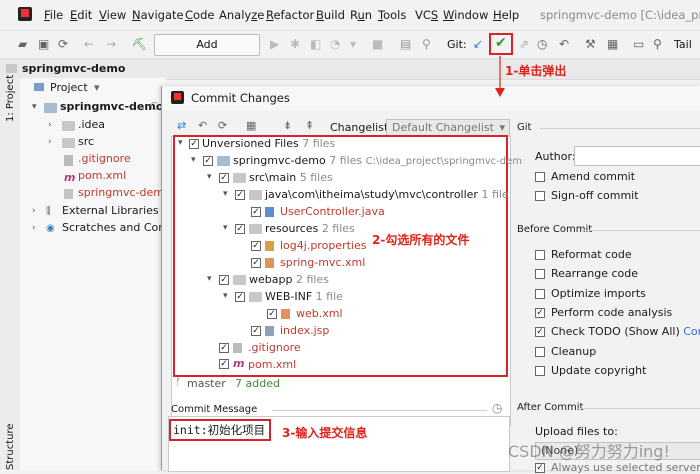 This screenshot has height=474, width=700. I want to click on collapse-all-icon: ⇞, so click(309, 125).